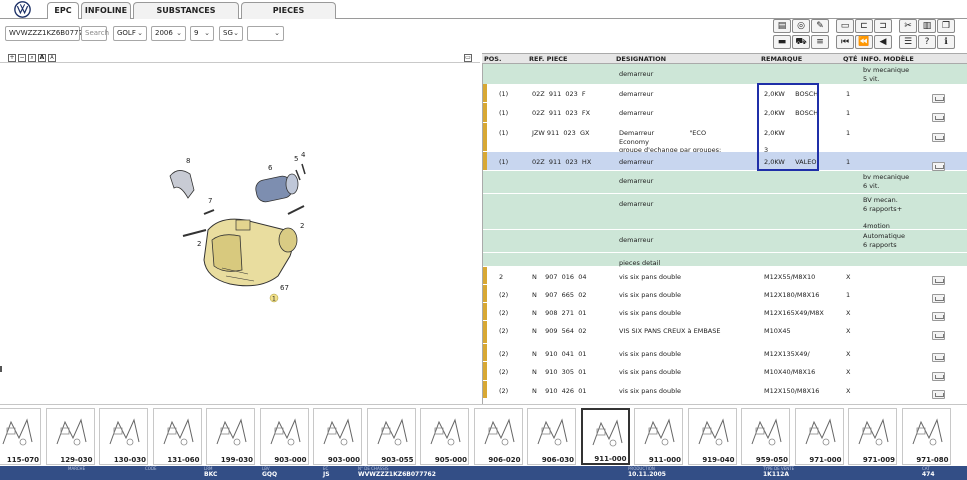 Image resolution: width=967 pixels, height=480 pixels. Describe the element at coordinates (48, 33) in the screenshot. I see `vin-input: WVWZZZ1KZ6B077762` at that location.